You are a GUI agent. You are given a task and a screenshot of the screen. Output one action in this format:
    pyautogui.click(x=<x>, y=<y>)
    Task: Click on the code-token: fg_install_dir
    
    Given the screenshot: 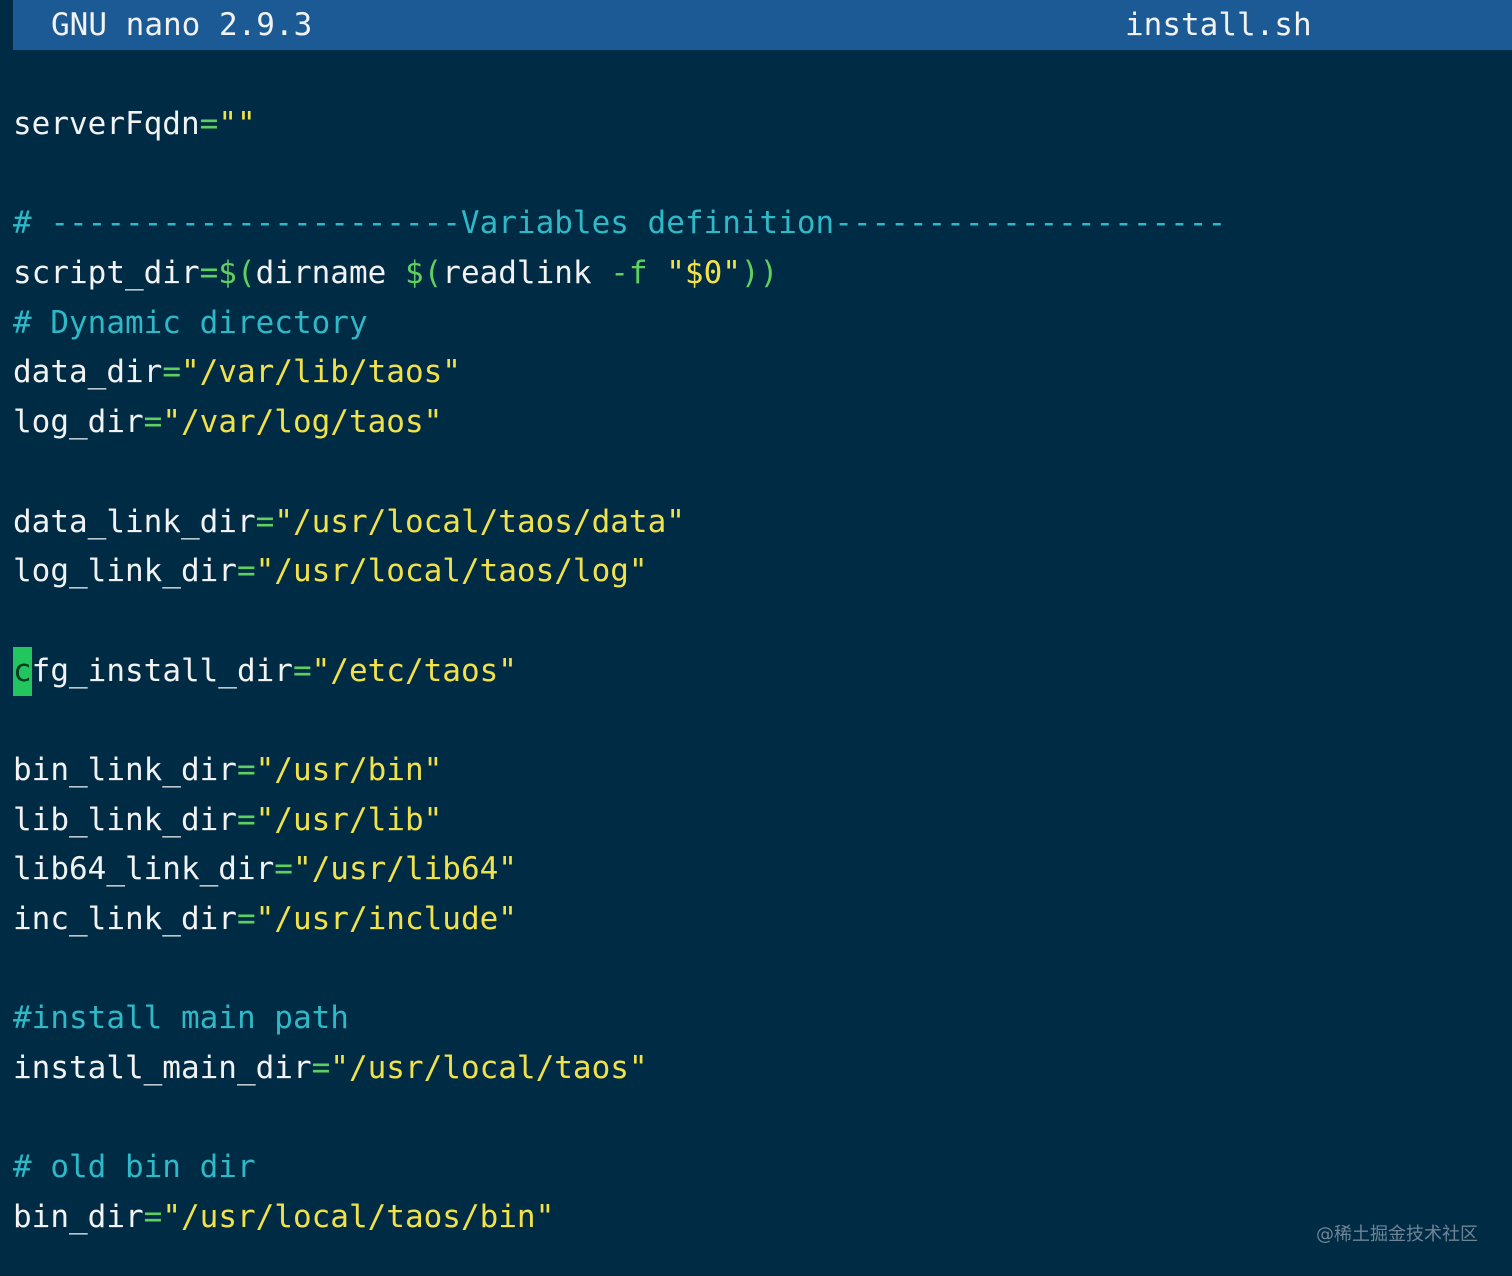 What is the action you would take?
    pyautogui.click(x=162, y=670)
    